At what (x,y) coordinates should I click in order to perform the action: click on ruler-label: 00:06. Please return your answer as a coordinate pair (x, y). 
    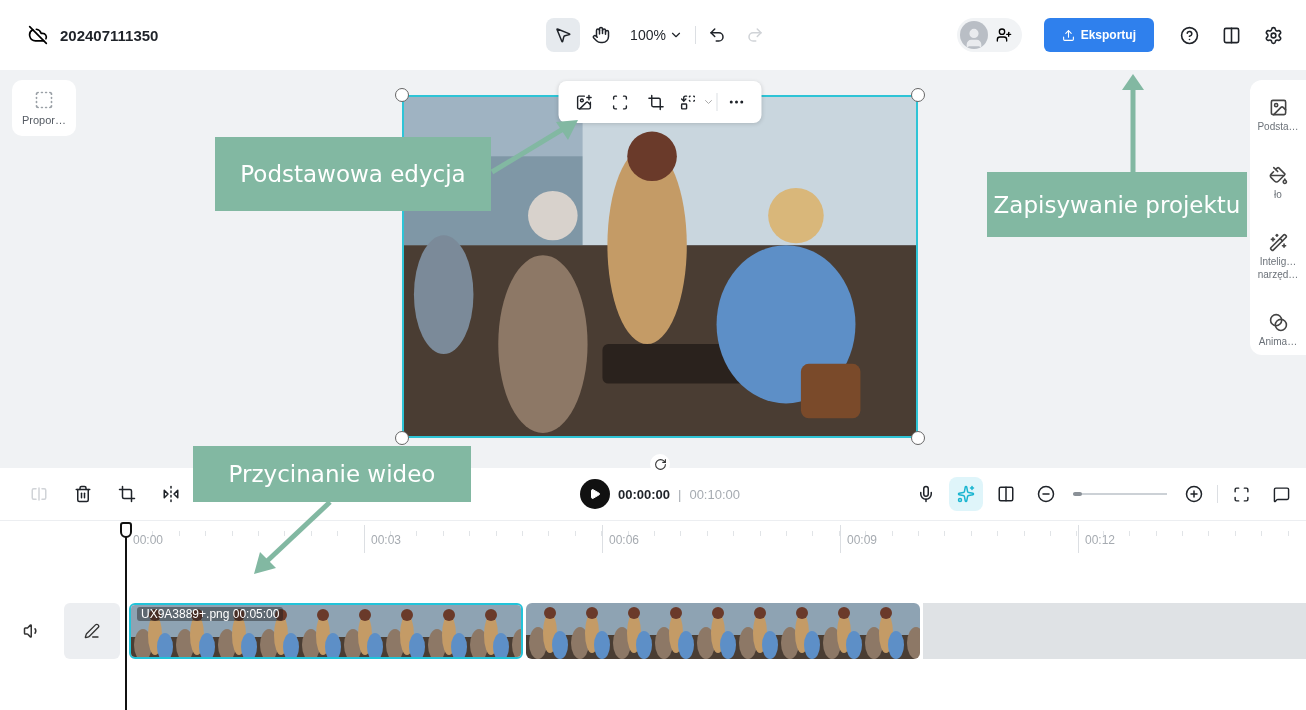
    Looking at the image, I should click on (721, 539).